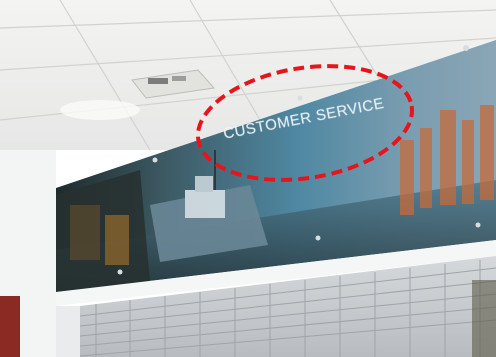  I want to click on door-frame, so click(10, 326).